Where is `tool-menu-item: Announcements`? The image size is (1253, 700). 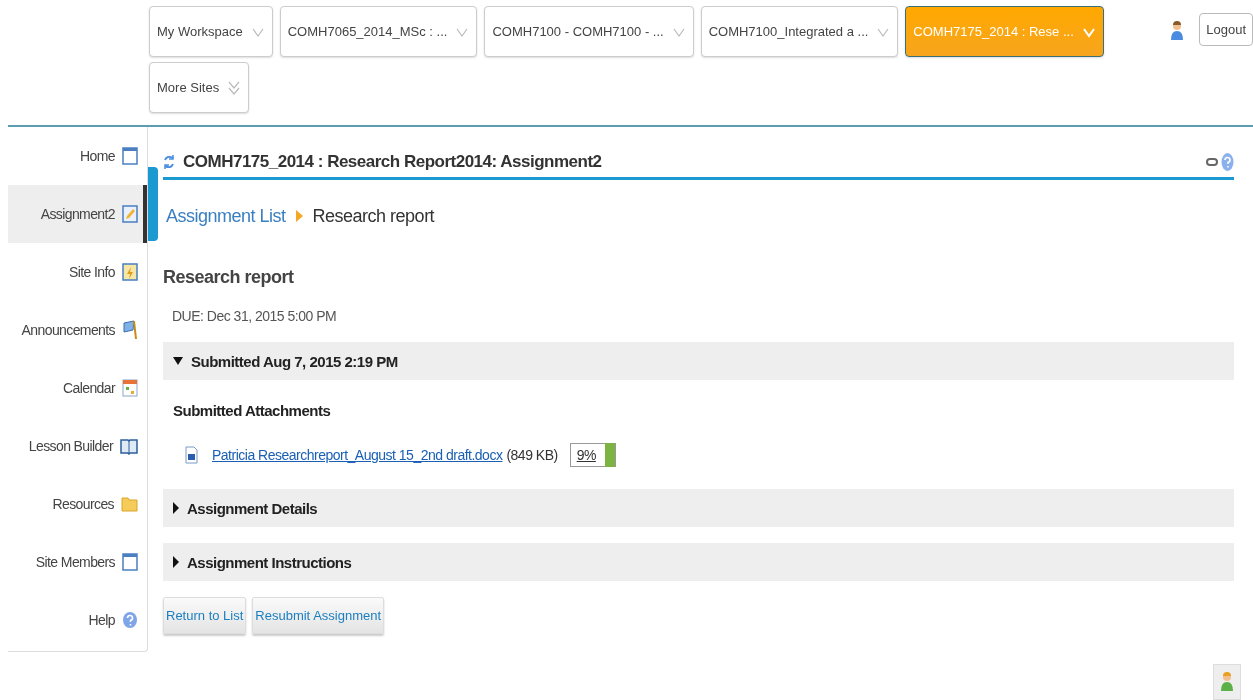 tool-menu-item: Announcements is located at coordinates (77, 330).